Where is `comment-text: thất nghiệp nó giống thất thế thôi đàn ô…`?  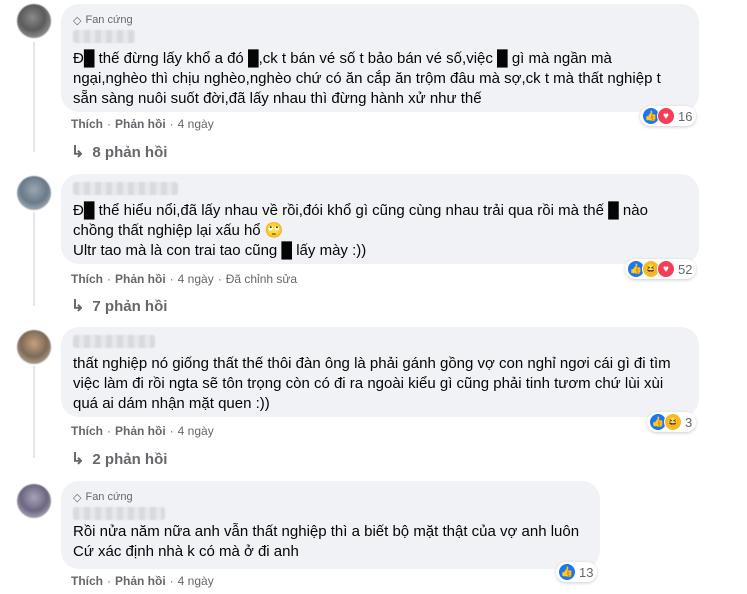 comment-text: thất nghiệp nó giống thất thế thôi đàn ô… is located at coordinates (374, 383).